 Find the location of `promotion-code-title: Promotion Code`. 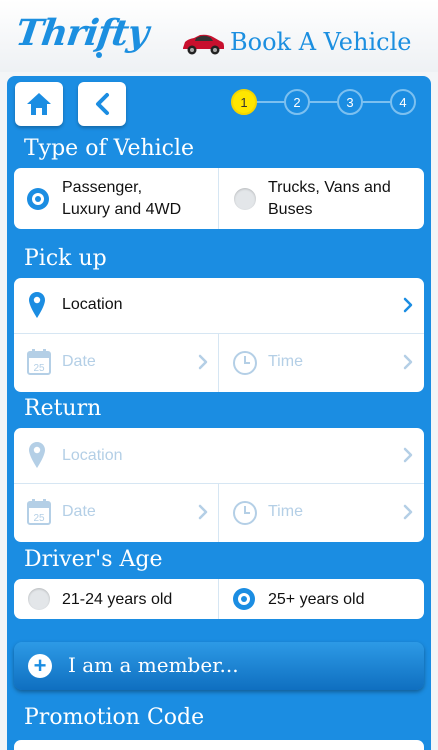

promotion-code-title: Promotion Code is located at coordinates (114, 717).